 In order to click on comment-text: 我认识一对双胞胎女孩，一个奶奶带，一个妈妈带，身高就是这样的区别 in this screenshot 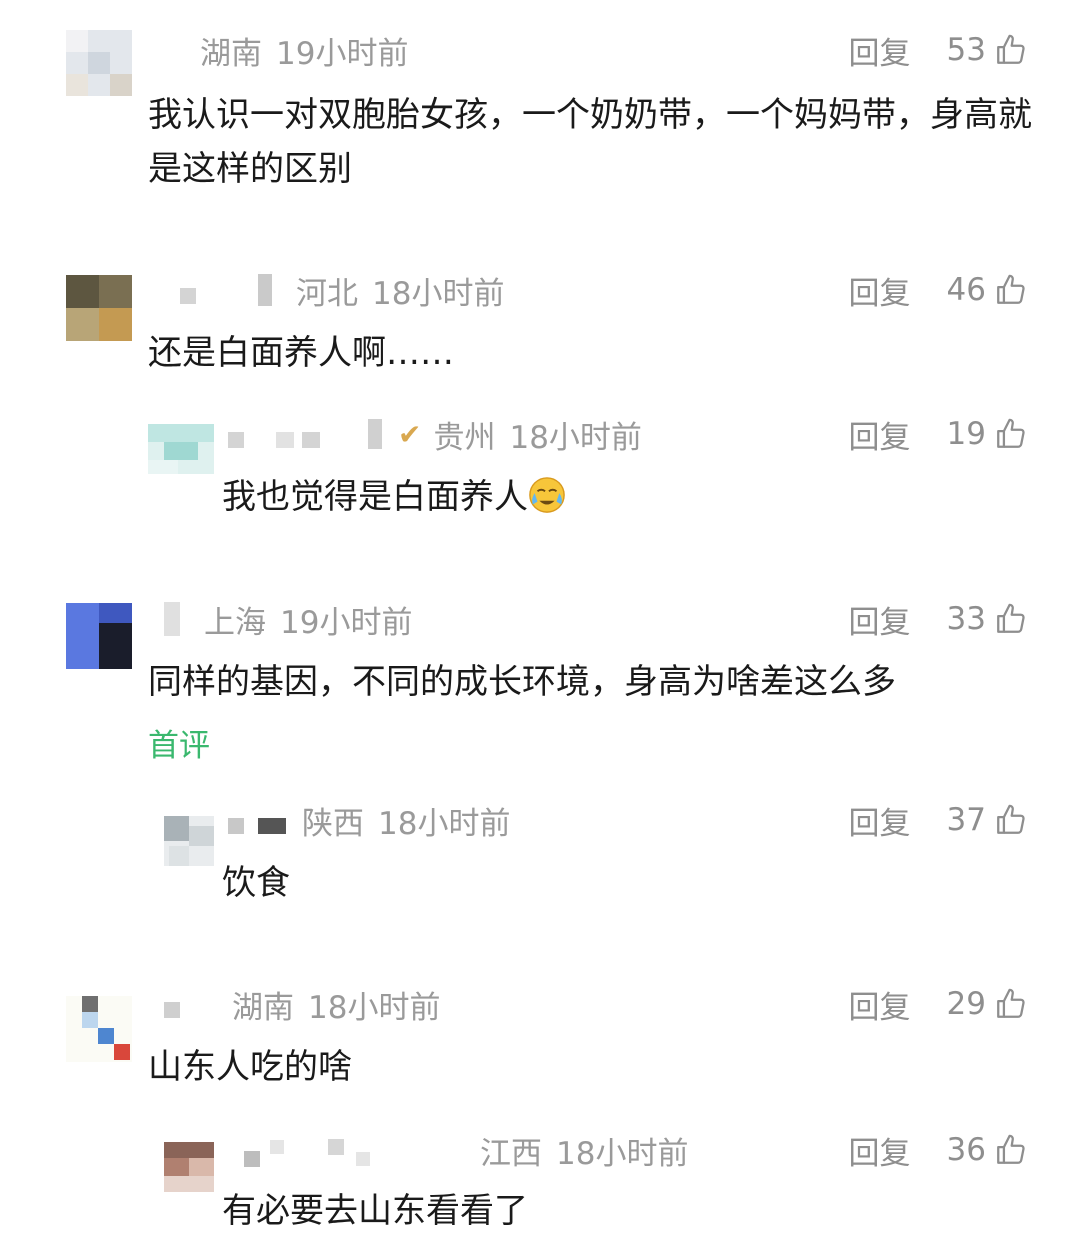, I will do `click(590, 142)`.